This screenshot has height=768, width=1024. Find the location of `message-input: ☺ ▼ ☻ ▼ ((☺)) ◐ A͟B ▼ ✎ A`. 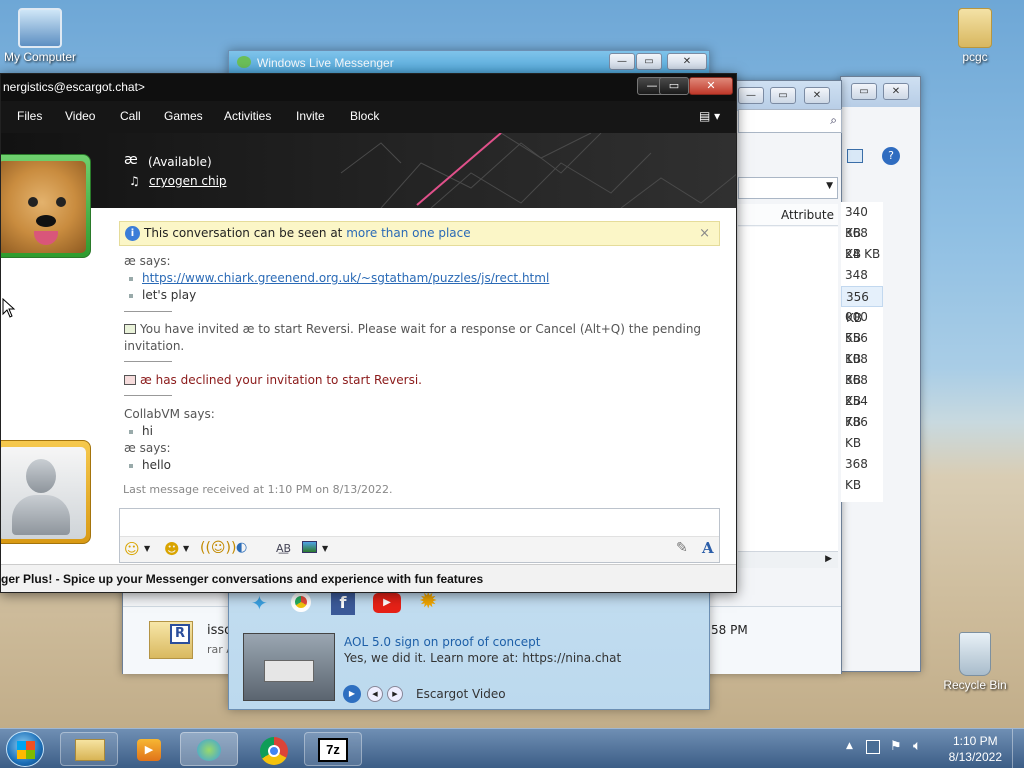

message-input: ☺ ▼ ☻ ▼ ((☺)) ◐ A͟B ▼ ✎ A is located at coordinates (419, 535).